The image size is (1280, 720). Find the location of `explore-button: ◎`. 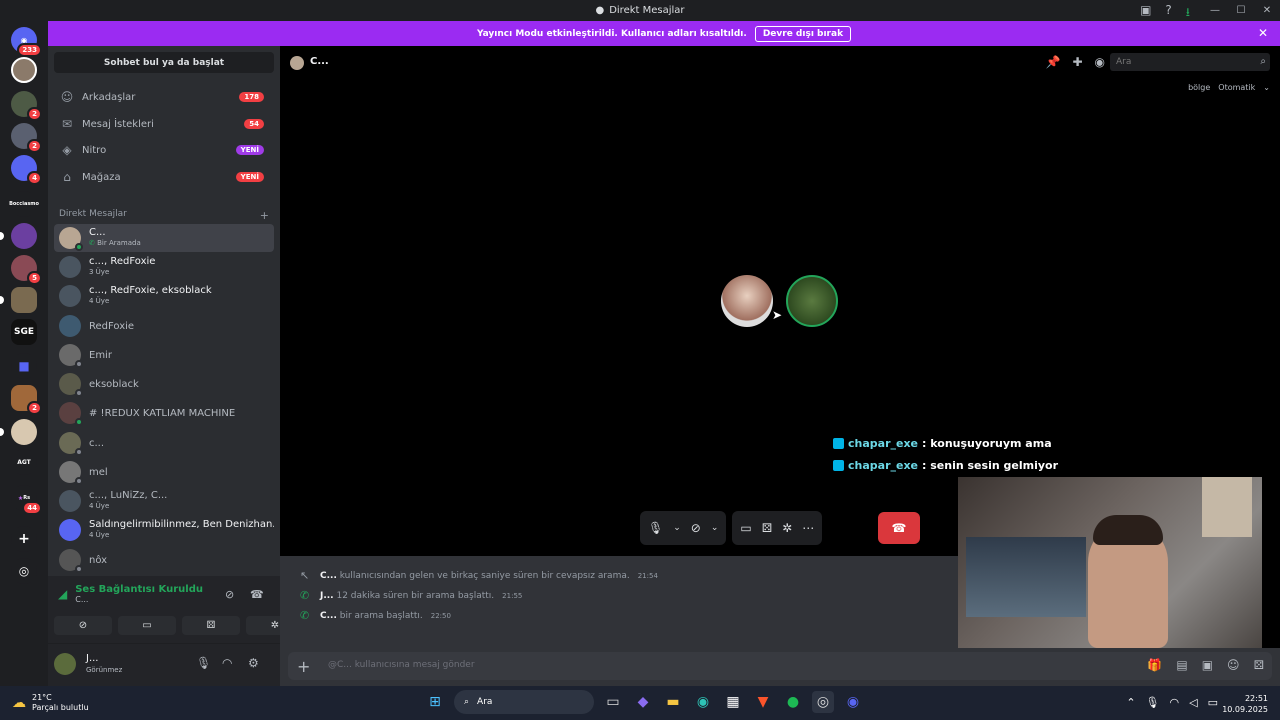

explore-button: ◎ is located at coordinates (24, 571).